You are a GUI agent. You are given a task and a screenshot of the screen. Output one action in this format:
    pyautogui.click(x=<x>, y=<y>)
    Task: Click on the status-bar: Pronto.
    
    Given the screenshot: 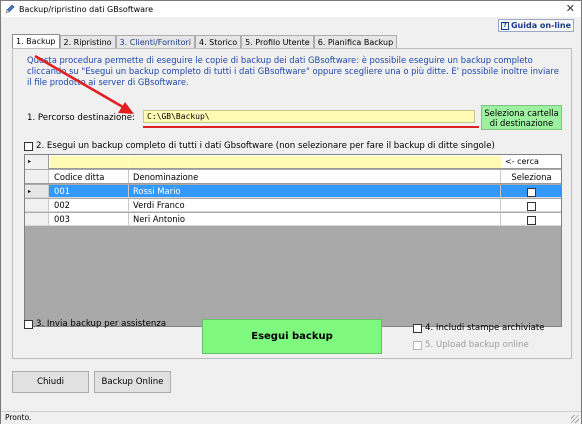 What is the action you would take?
    pyautogui.click(x=291, y=417)
    